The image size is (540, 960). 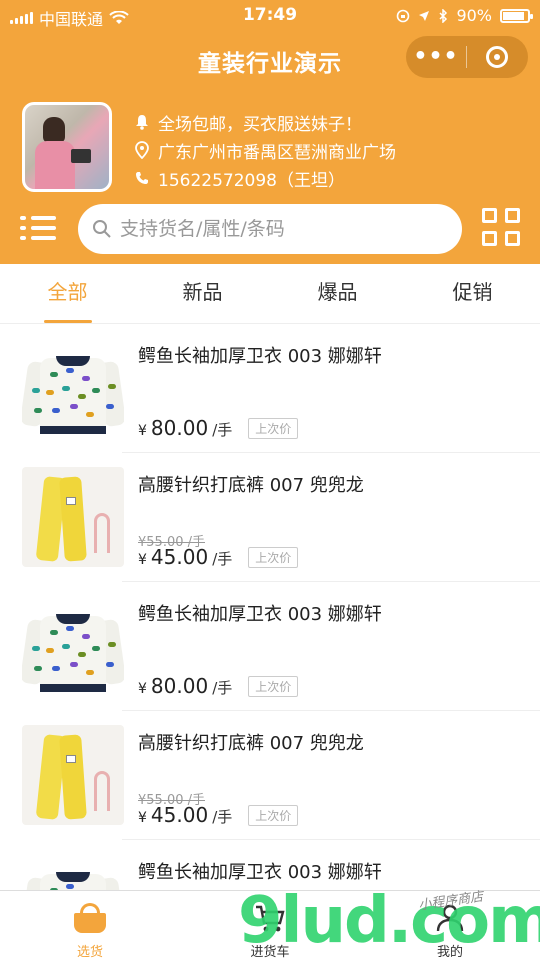 What do you see at coordinates (251, 180) in the screenshot?
I see `store-phone: 15622572098（王坦）` at bounding box center [251, 180].